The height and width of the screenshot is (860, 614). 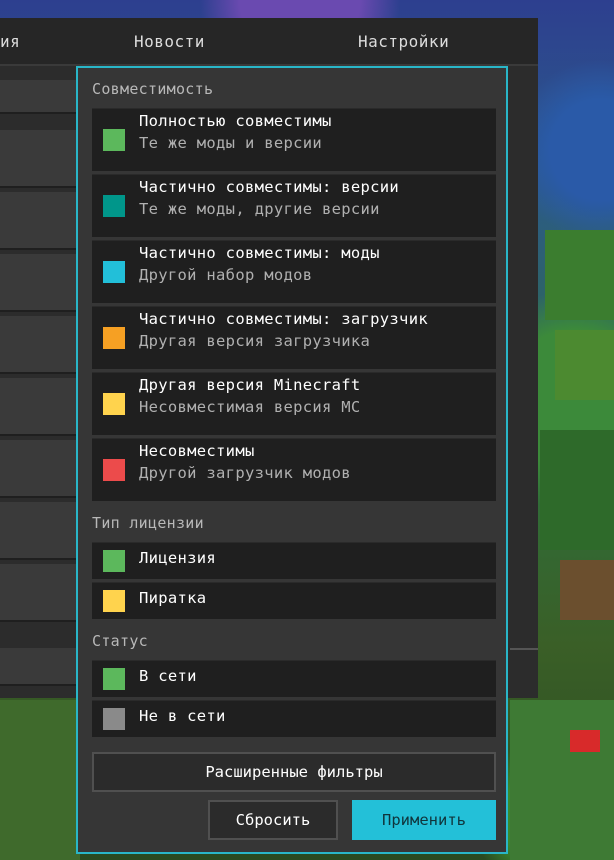 What do you see at coordinates (273, 820) in the screenshot?
I see `reset-button: Сбросить` at bounding box center [273, 820].